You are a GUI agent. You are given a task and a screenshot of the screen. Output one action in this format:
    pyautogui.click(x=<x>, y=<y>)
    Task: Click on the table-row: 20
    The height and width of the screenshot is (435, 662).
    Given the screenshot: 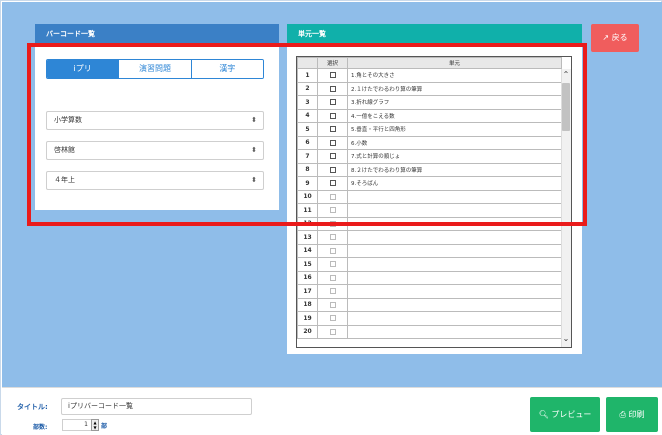 What is the action you would take?
    pyautogui.click(x=429, y=331)
    